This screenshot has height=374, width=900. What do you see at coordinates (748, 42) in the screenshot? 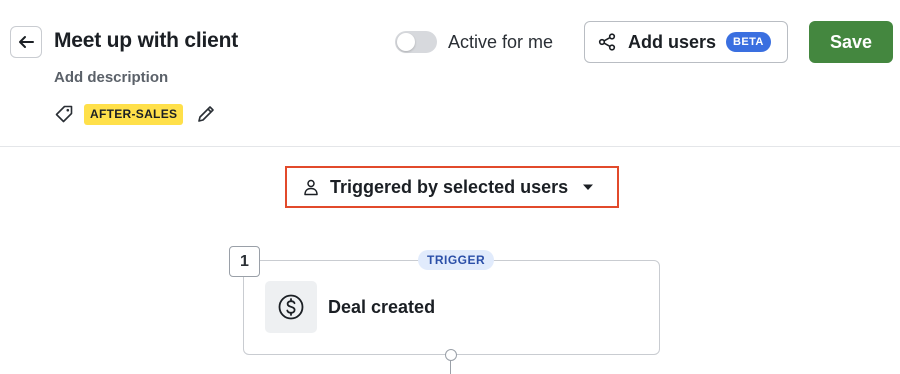
I see `beta-badge: BETA` at bounding box center [748, 42].